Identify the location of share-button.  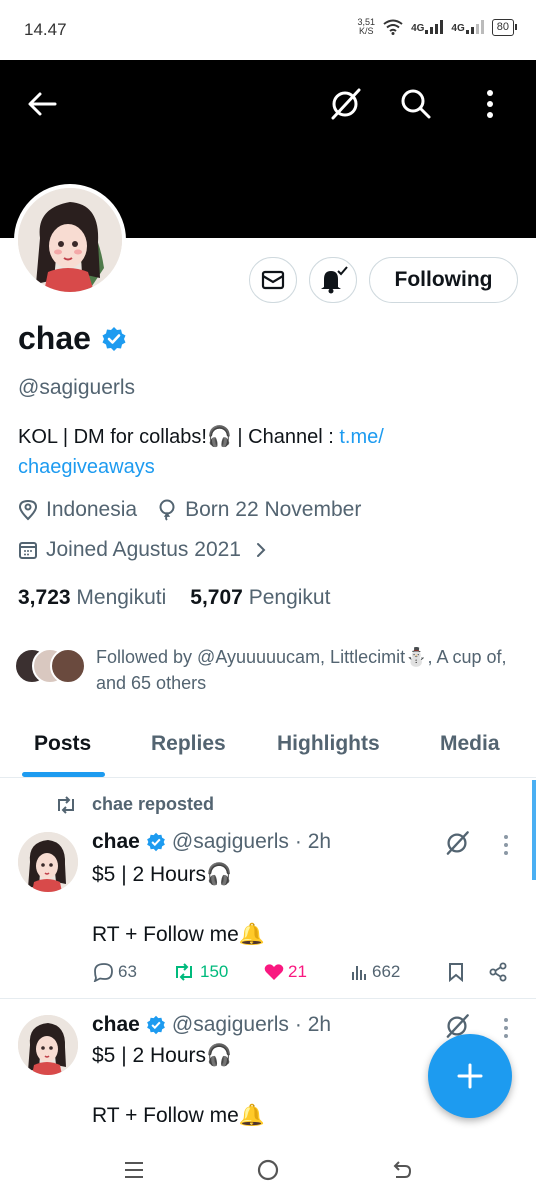
(498, 972).